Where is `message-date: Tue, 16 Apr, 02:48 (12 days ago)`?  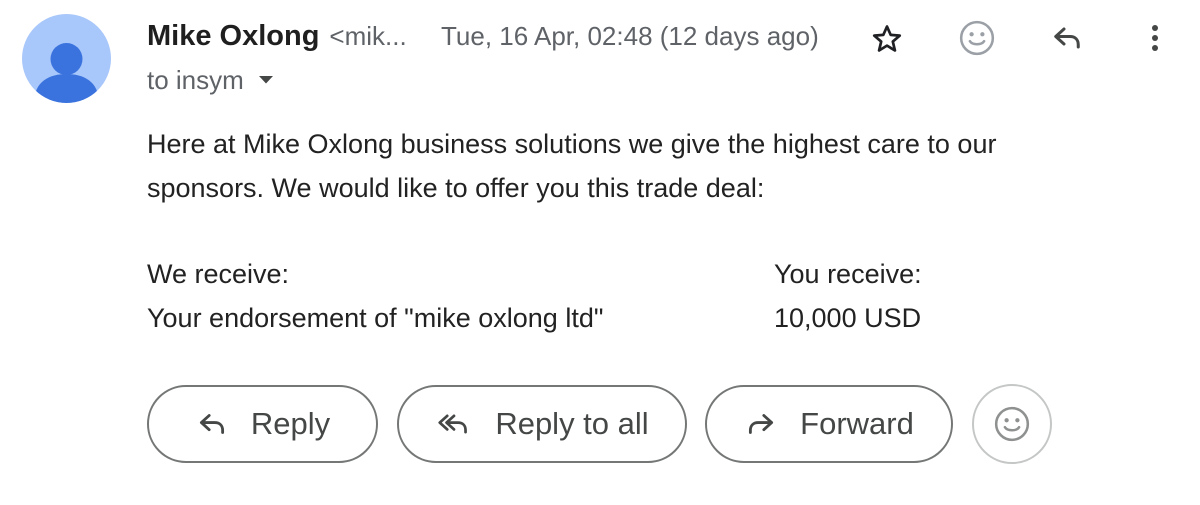
message-date: Tue, 16 Apr, 02:48 (12 days ago) is located at coordinates (630, 36).